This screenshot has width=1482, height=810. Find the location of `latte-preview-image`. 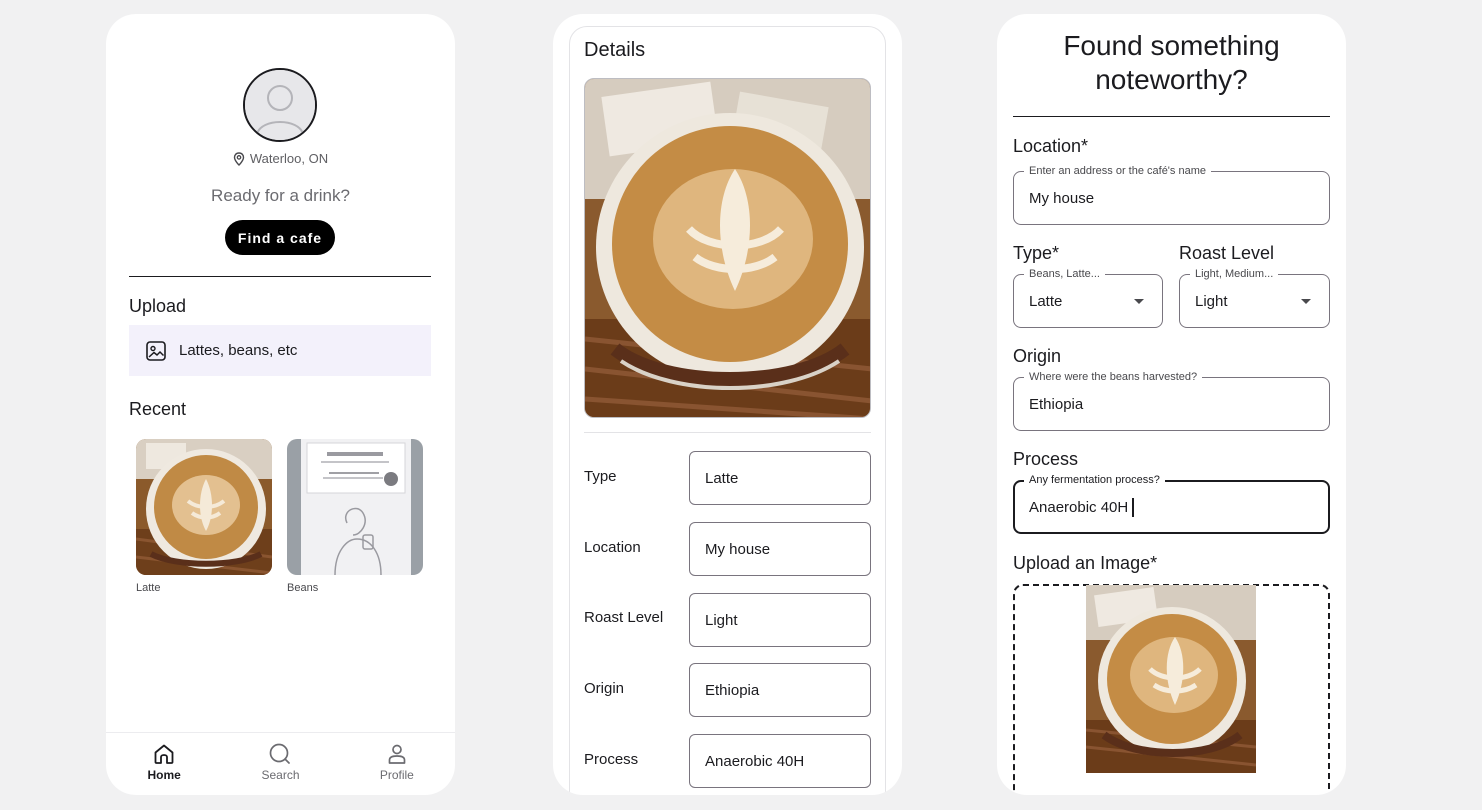

latte-preview-image is located at coordinates (1171, 679).